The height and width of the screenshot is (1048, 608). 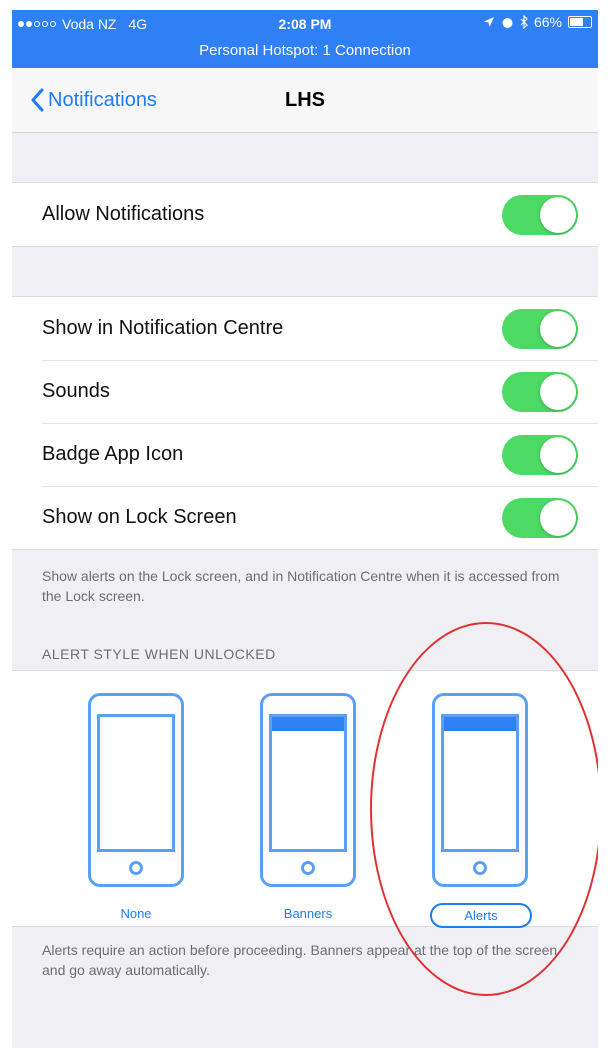 I want to click on phone-none-icon, so click(x=136, y=790).